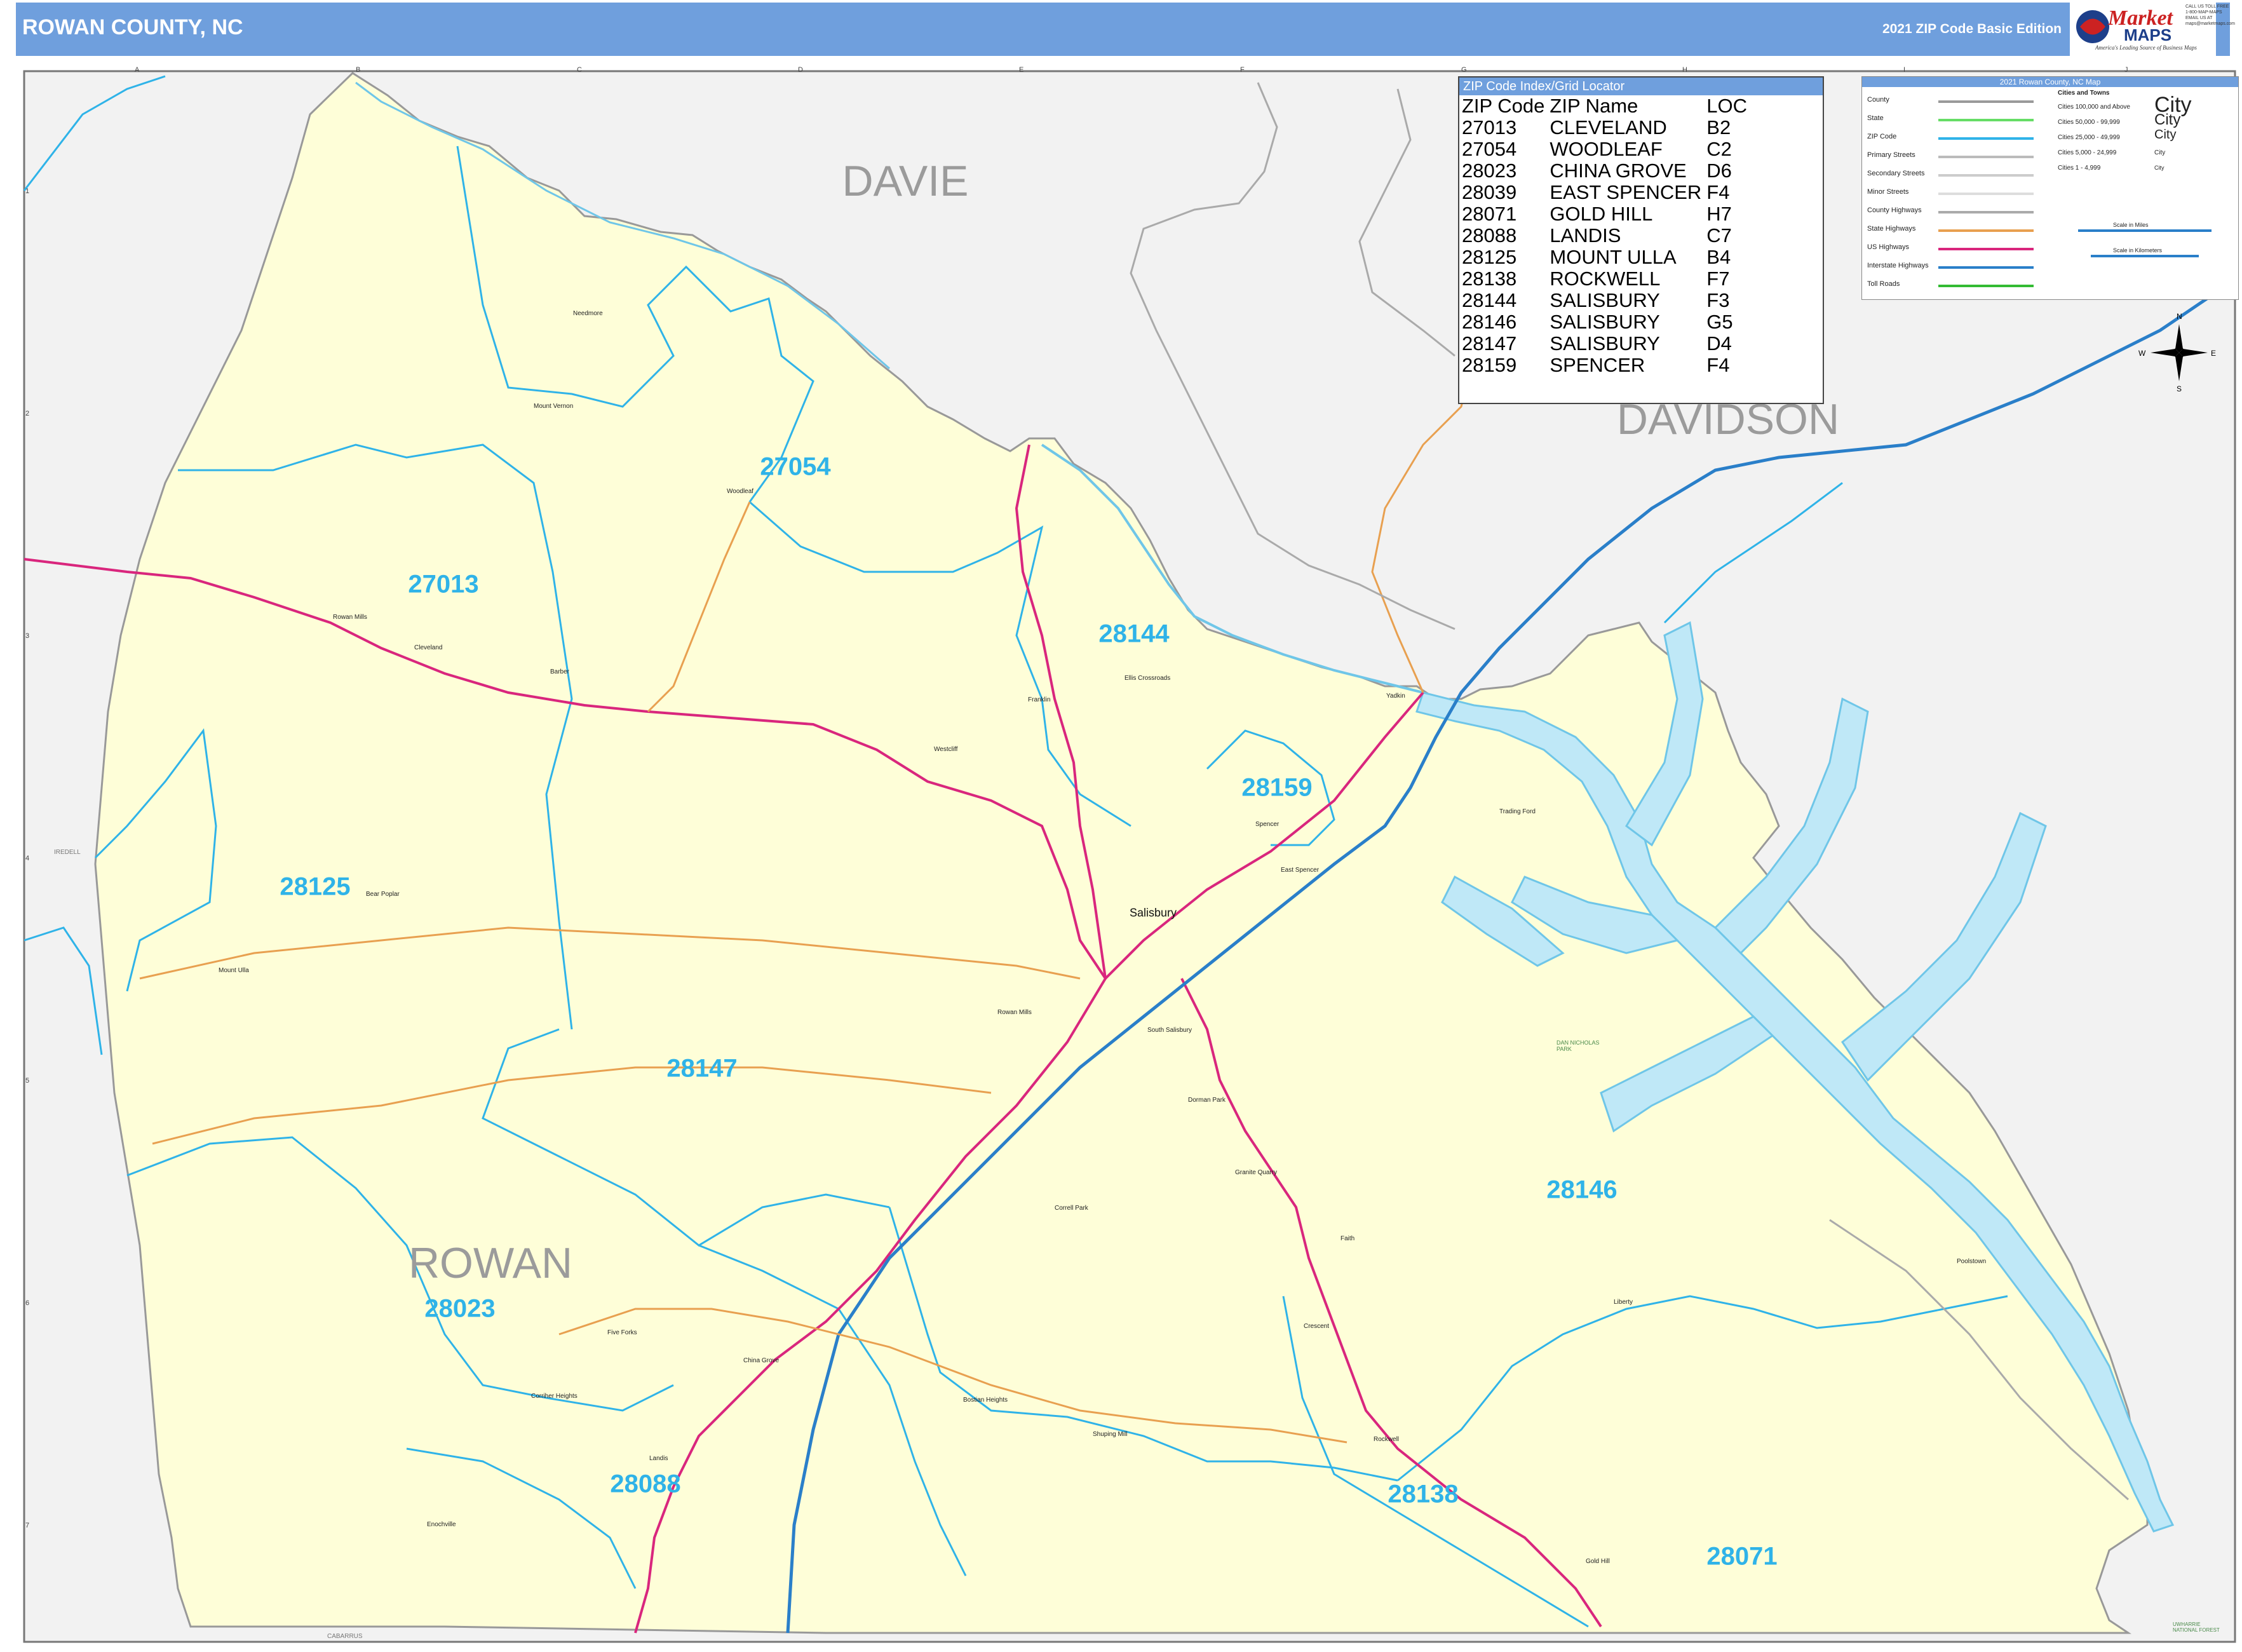  I want to click on contact-line: maps@marketmaps.com, so click(2210, 24).